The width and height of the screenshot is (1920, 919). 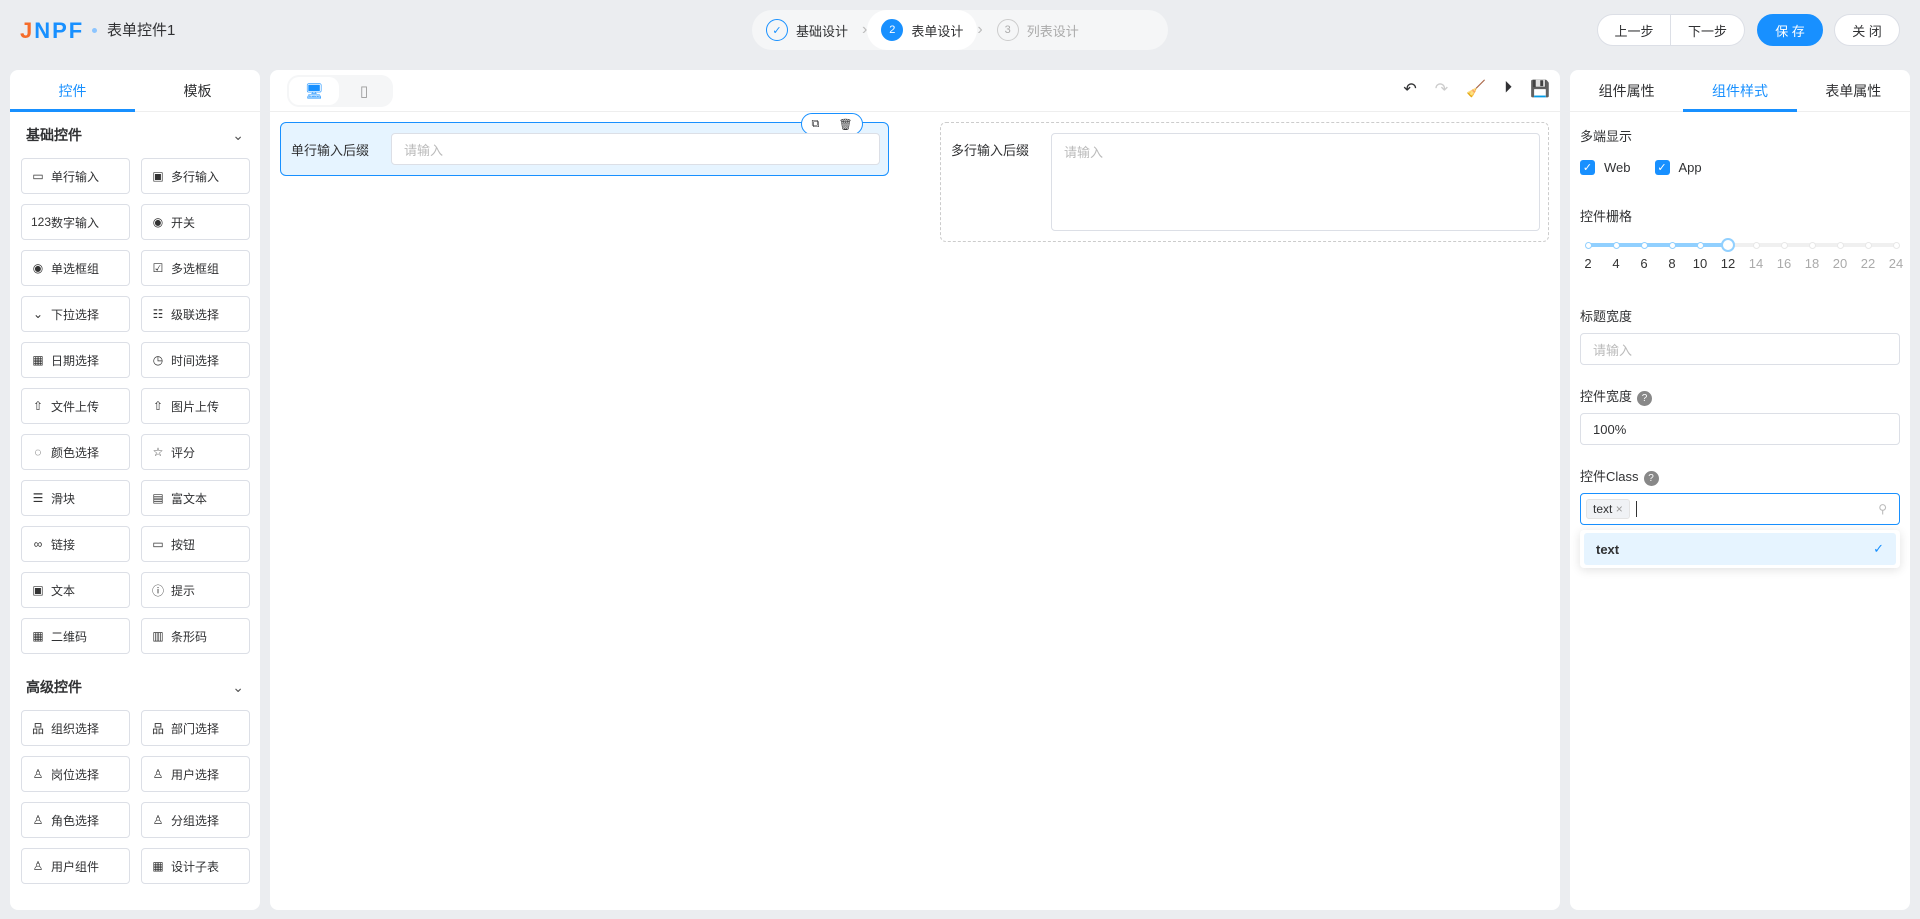 What do you see at coordinates (1508, 89) in the screenshot?
I see `preview-play-icon: ⏵` at bounding box center [1508, 89].